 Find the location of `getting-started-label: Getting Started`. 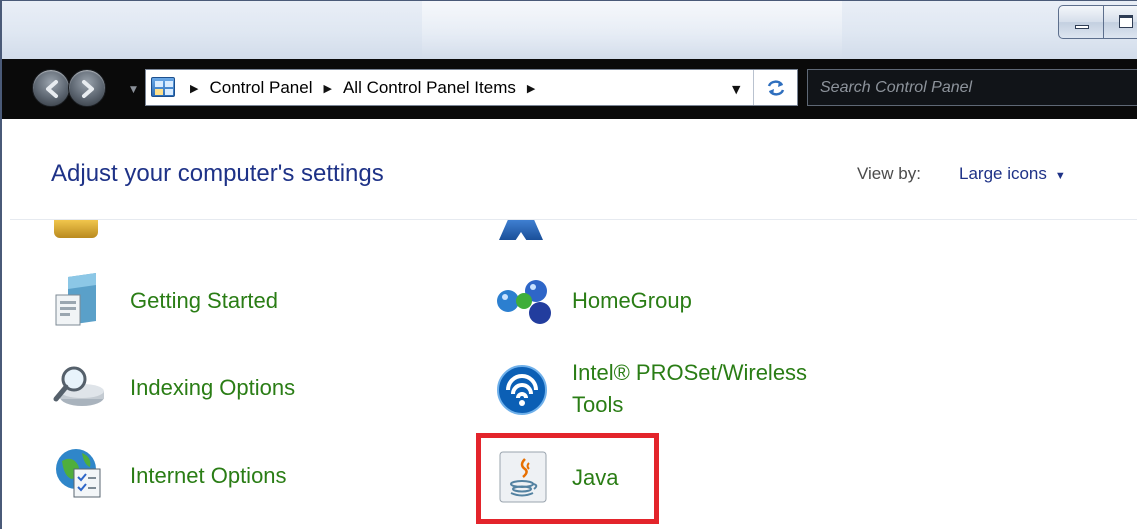

getting-started-label: Getting Started is located at coordinates (204, 301).